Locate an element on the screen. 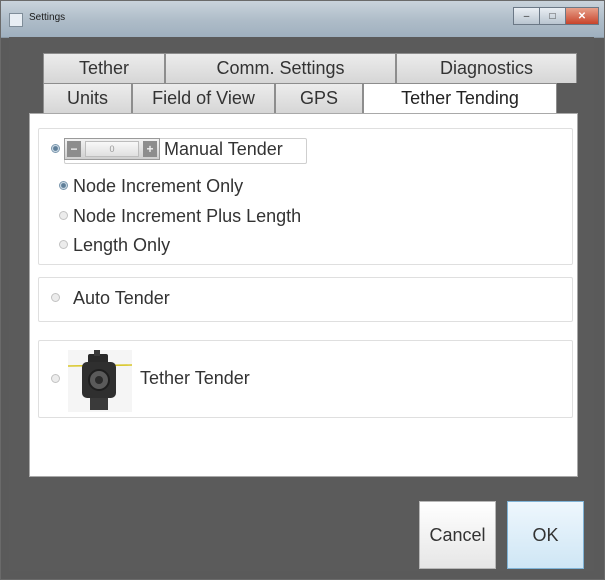 The height and width of the screenshot is (580, 605). tab-row-2: Units Field of View GPS Tether Tending is located at coordinates (310, 98).